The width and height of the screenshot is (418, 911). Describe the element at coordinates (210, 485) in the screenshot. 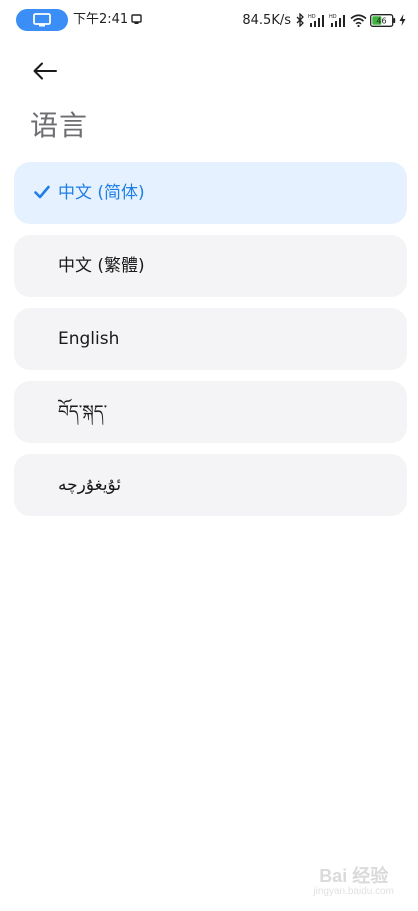

I see `language-item-uyghur: ئۇيغۇرچە` at that location.